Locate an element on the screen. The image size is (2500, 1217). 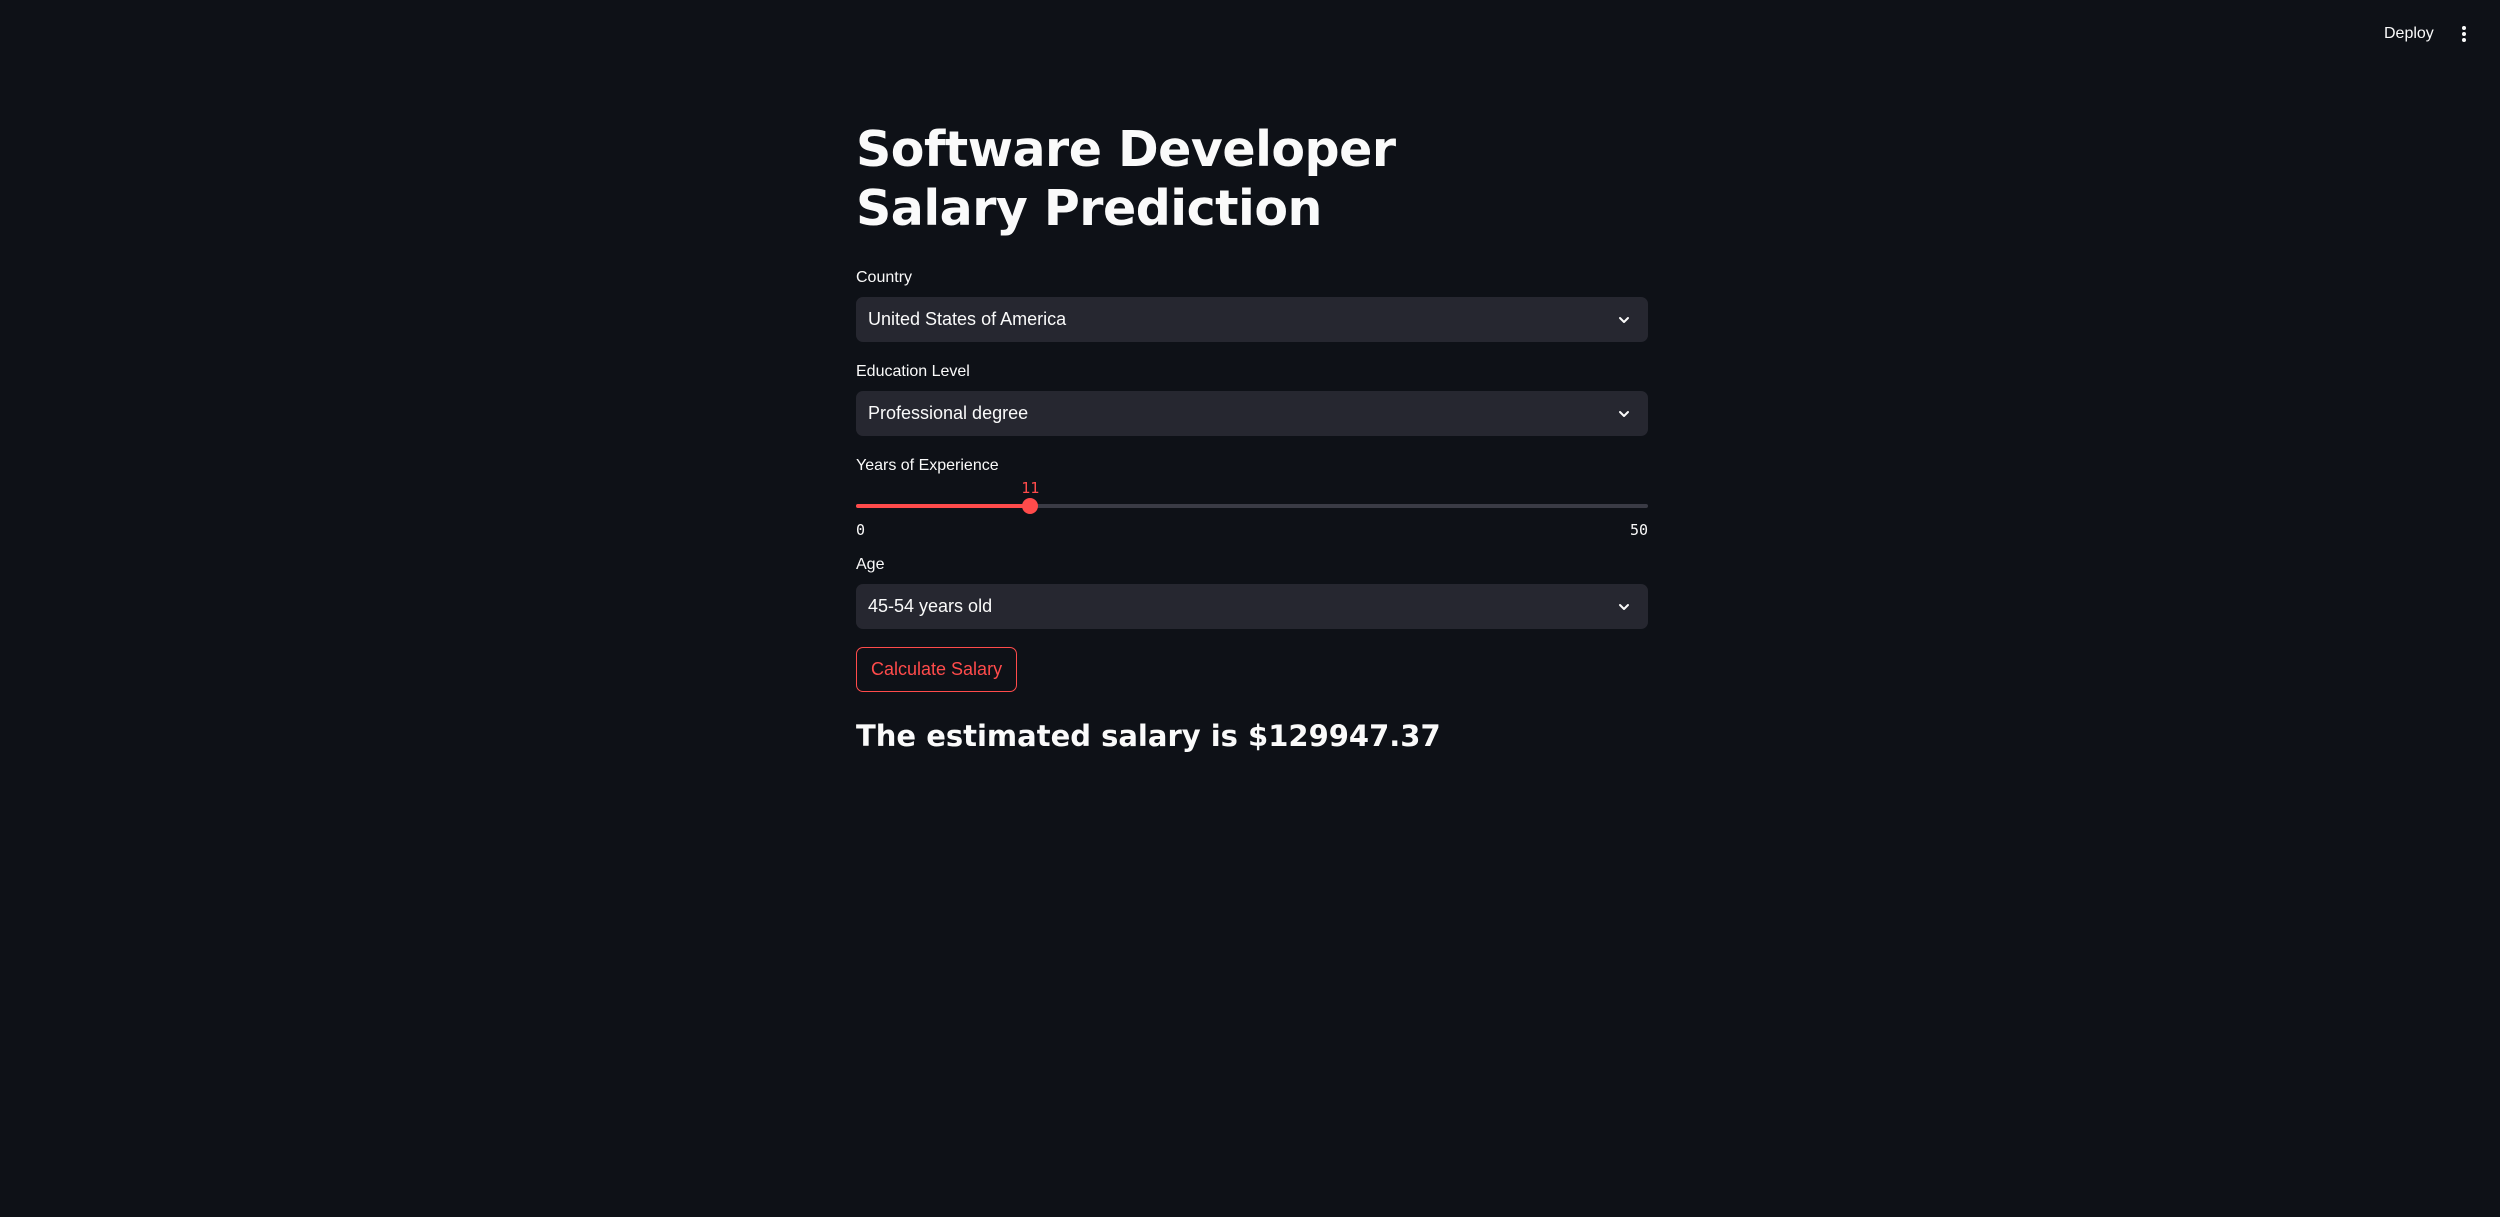
page-title: Software Developer Salary Prediction is located at coordinates (1126, 179).